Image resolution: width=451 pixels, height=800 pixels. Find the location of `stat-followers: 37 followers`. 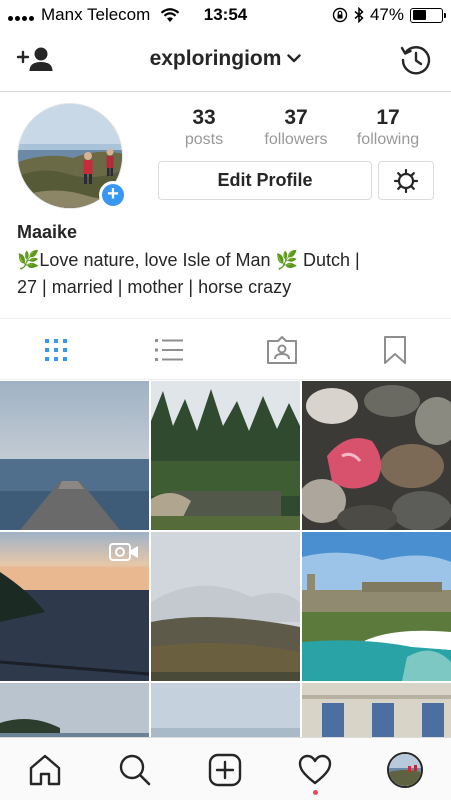

stat-followers: 37 followers is located at coordinates (296, 127).